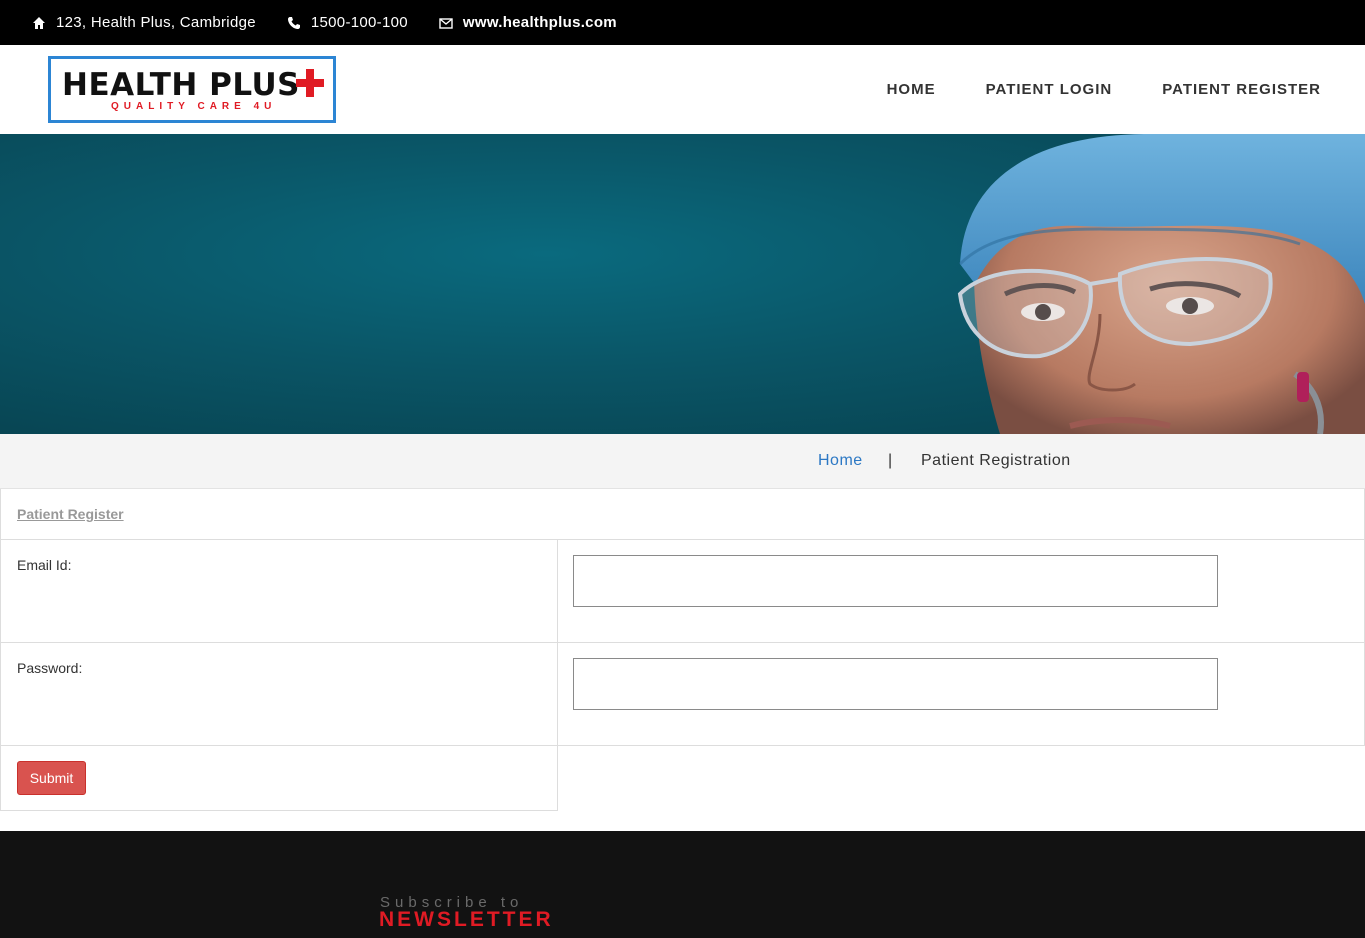 This screenshot has width=1365, height=938. What do you see at coordinates (51, 778) in the screenshot?
I see `submit-button: Submit` at bounding box center [51, 778].